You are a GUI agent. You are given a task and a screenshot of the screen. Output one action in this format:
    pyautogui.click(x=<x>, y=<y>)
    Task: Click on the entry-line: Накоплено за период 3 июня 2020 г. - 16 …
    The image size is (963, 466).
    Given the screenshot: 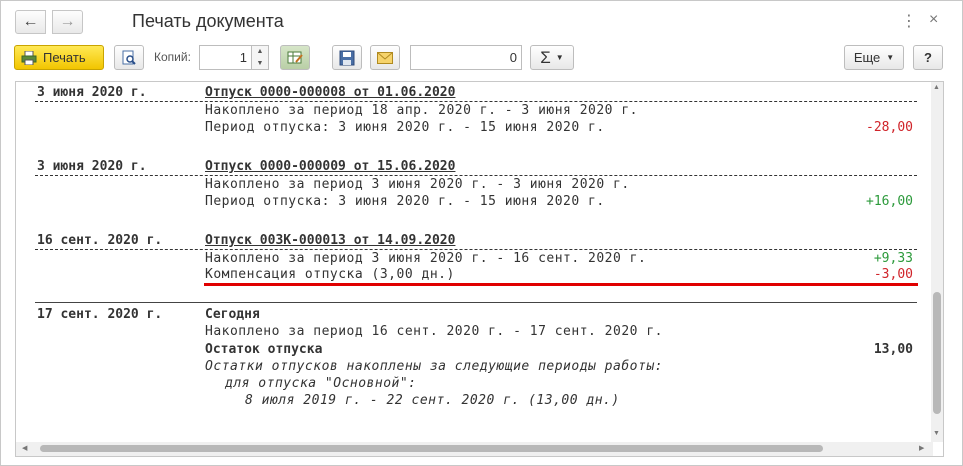 What is the action you would take?
    pyautogui.click(x=426, y=258)
    